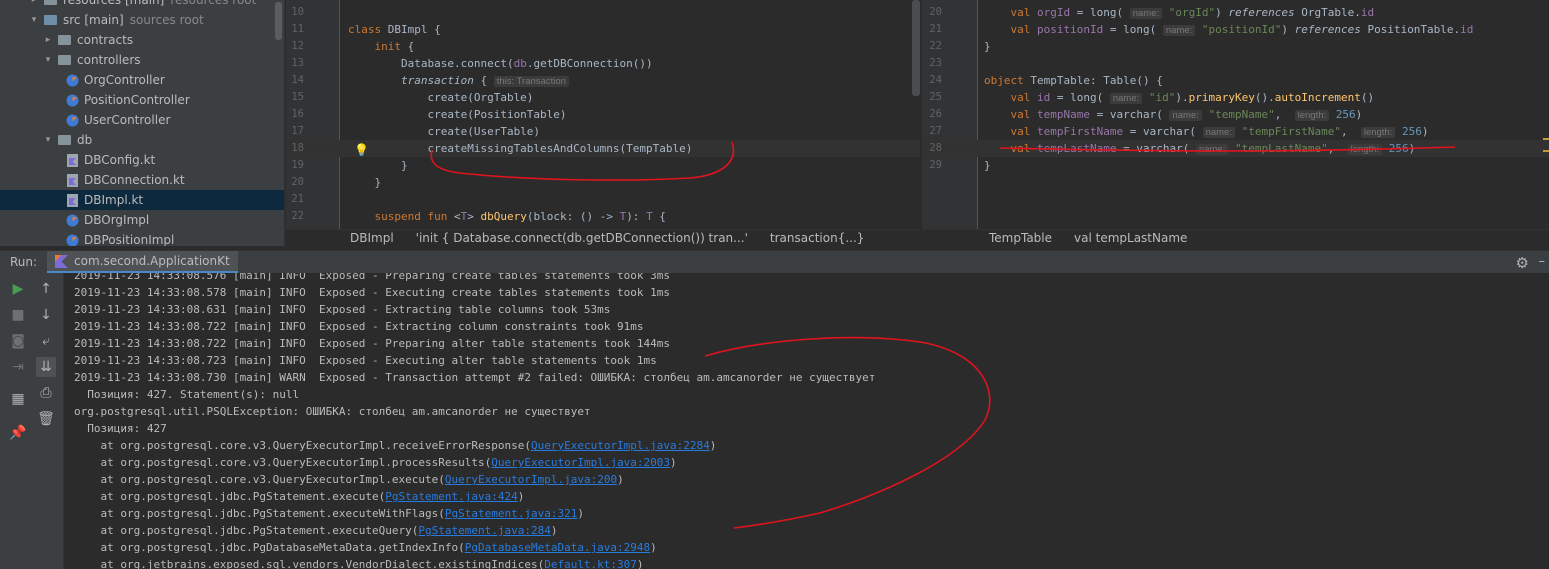  I want to click on tree-item: ▾ db, so click(142, 140).